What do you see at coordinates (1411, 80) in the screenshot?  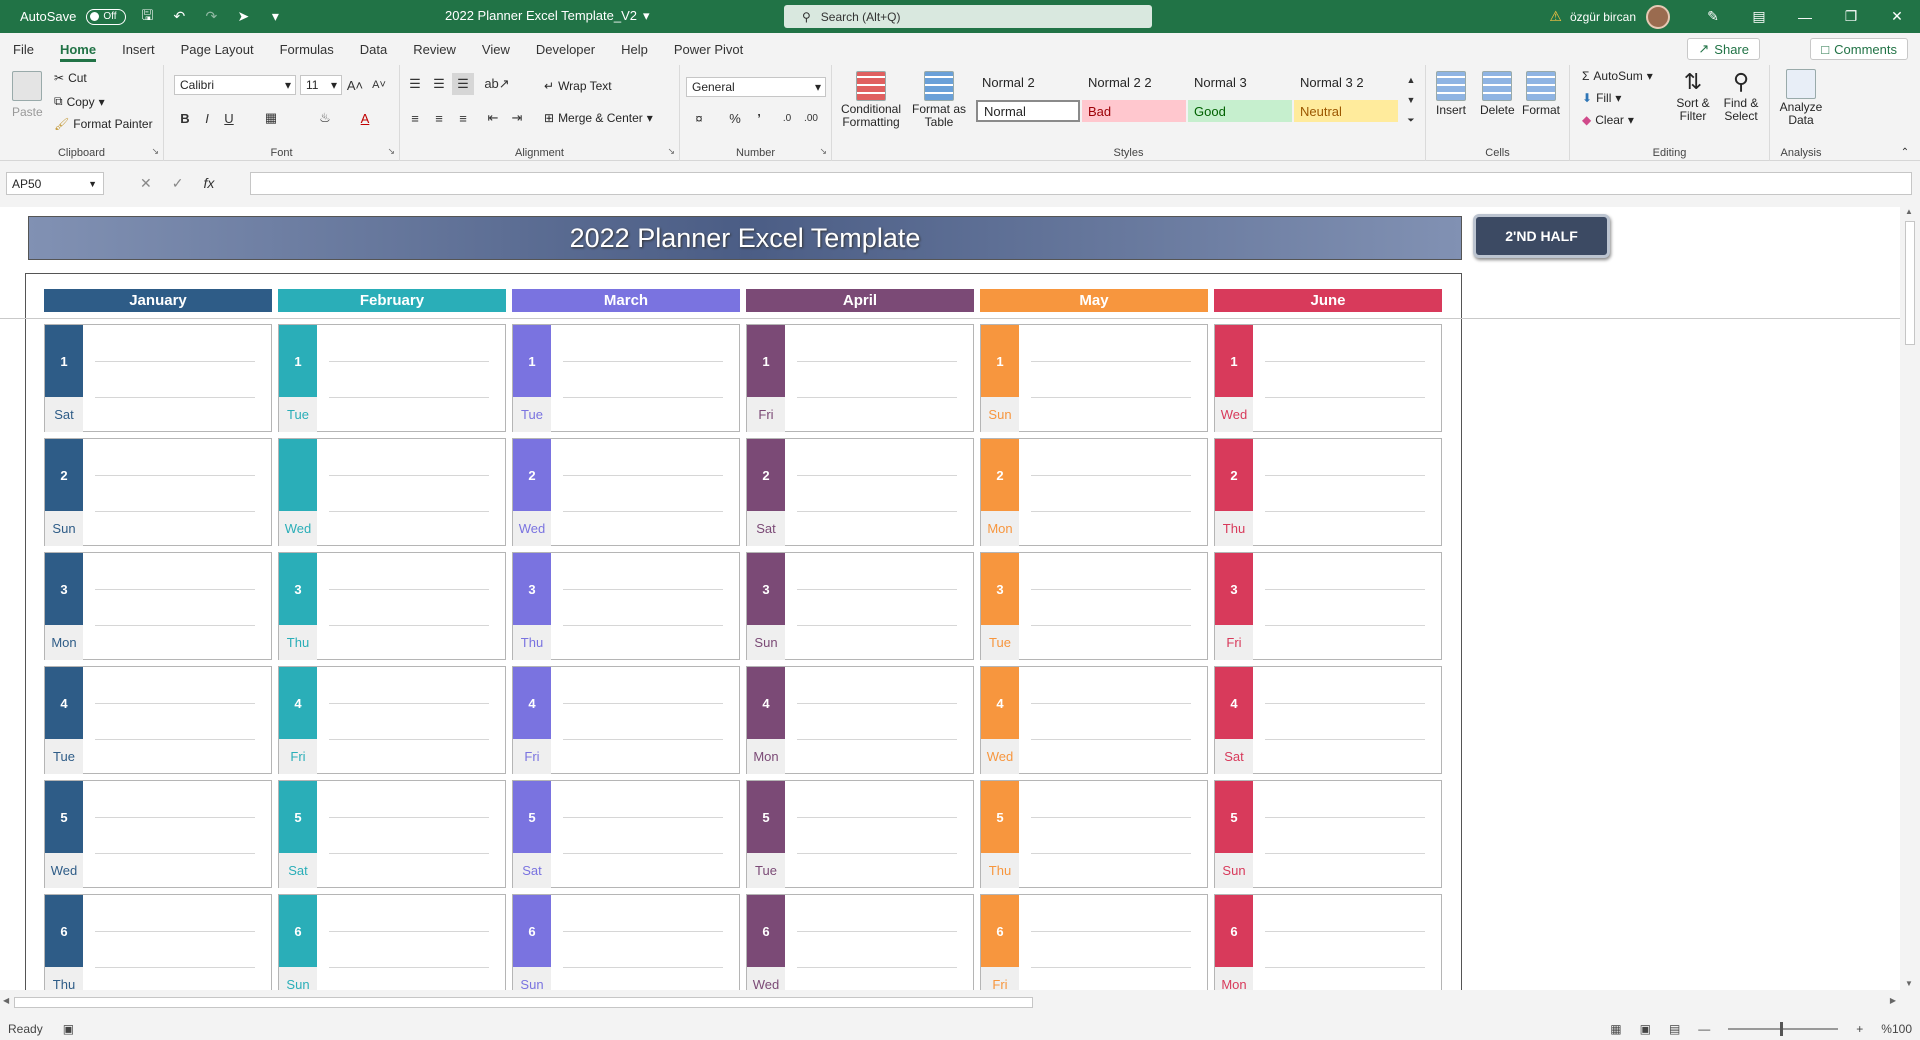 I see `styles-scroll-up-icon: ▲` at bounding box center [1411, 80].